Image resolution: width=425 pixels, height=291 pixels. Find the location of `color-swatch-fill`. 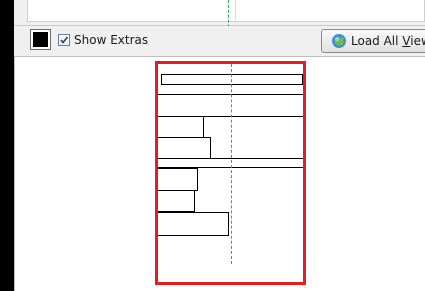

color-swatch-fill is located at coordinates (40, 39).